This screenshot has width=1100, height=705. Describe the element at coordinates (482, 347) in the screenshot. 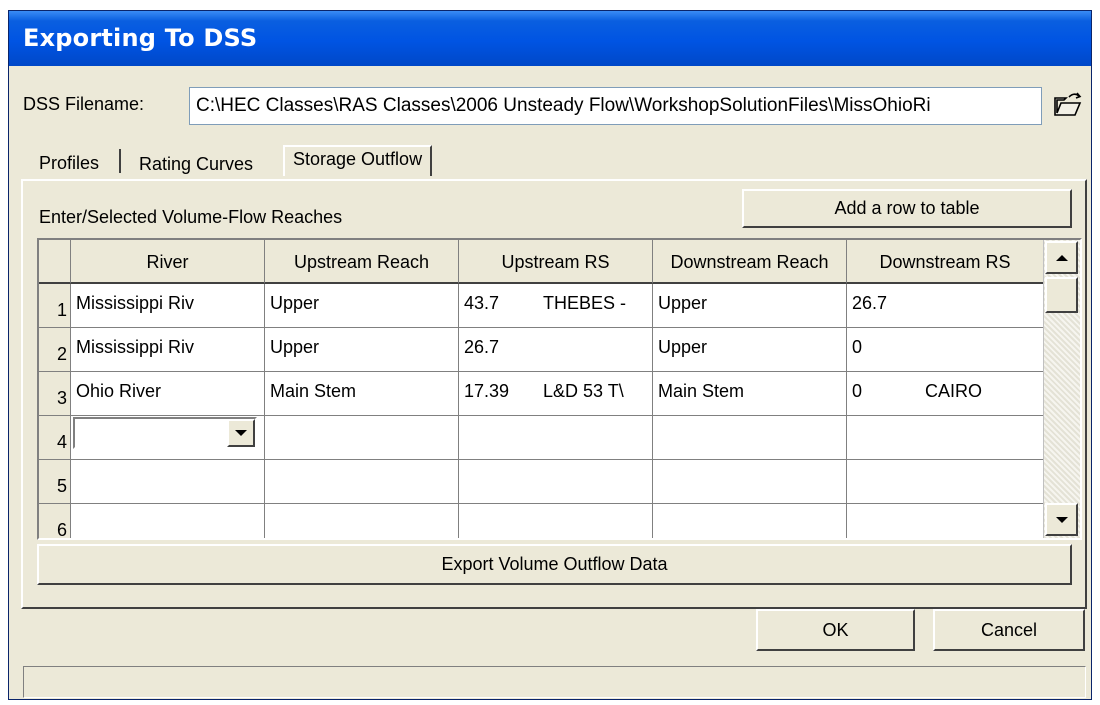

I see `upstream-rs-value: 26.7` at that location.